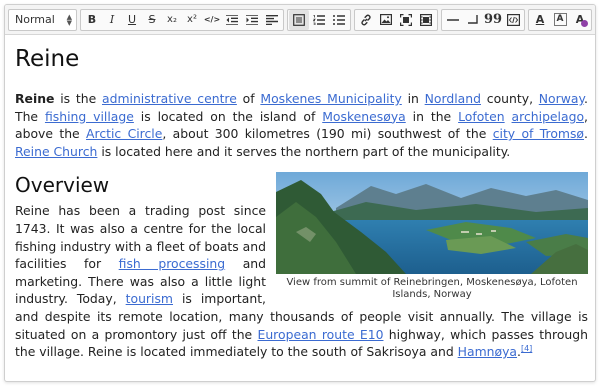 The image size is (600, 386). What do you see at coordinates (561, 98) in the screenshot?
I see `inline-link: Norway` at bounding box center [561, 98].